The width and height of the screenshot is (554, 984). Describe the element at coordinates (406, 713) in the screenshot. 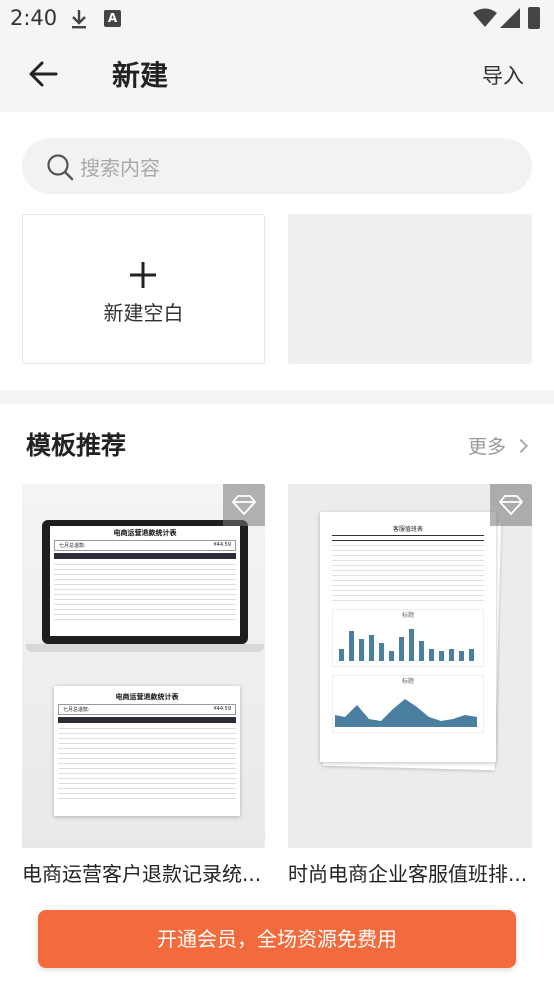

I see `area-chart-graphic` at that location.